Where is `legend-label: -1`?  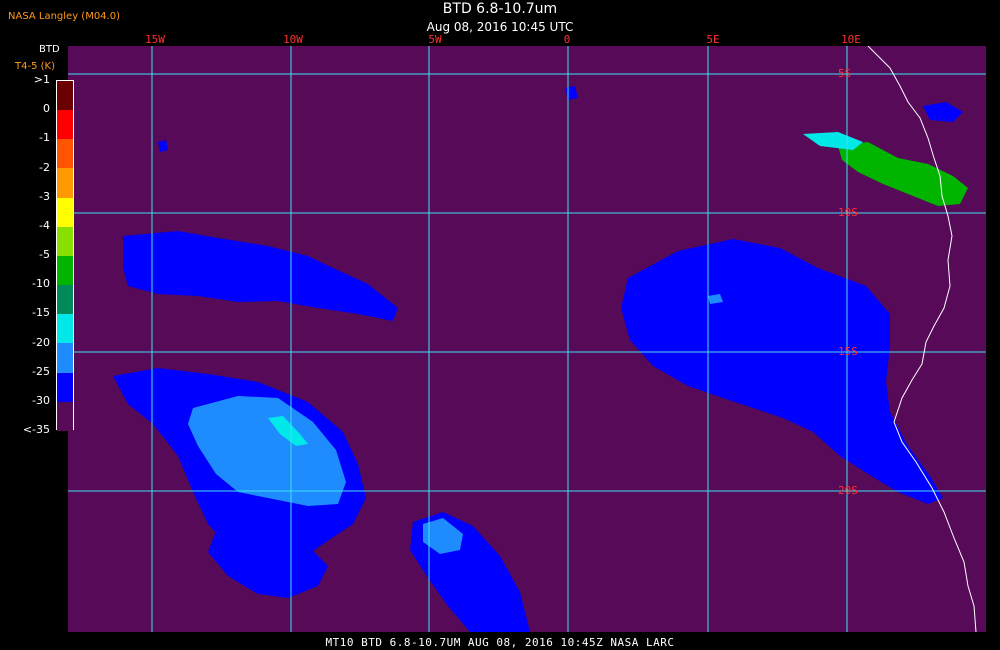 legend-label: -1 is located at coordinates (44, 138).